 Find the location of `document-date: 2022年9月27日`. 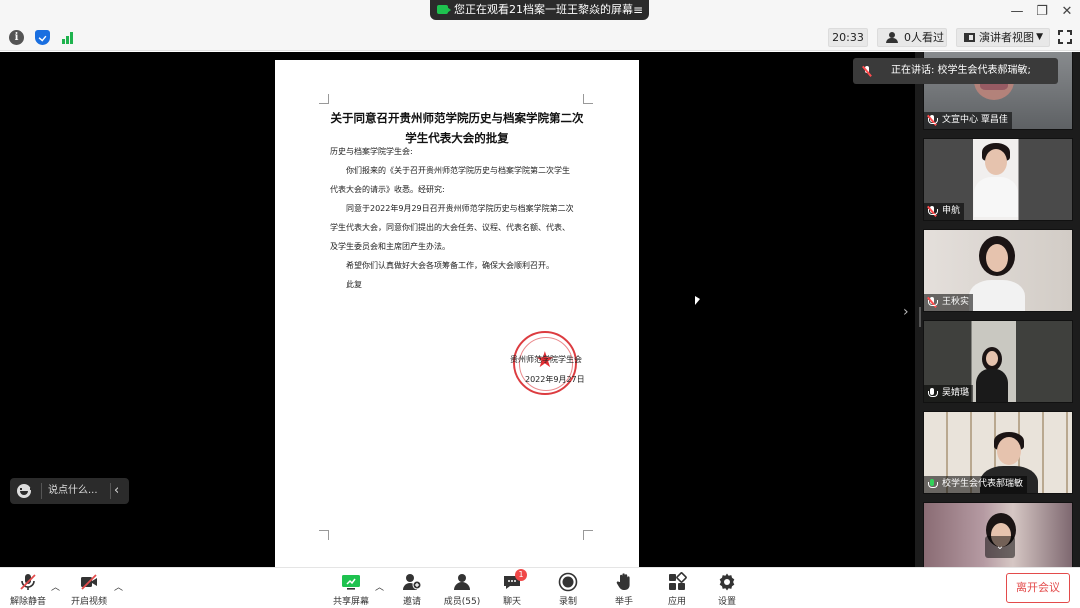

document-date: 2022年9月27日 is located at coordinates (555, 379).